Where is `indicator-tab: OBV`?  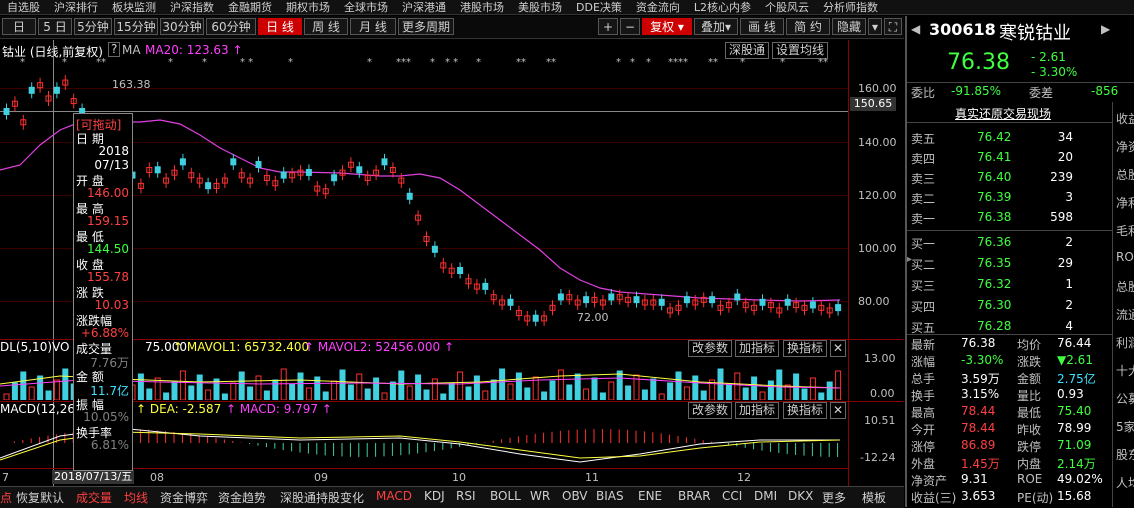 indicator-tab: OBV is located at coordinates (575, 496).